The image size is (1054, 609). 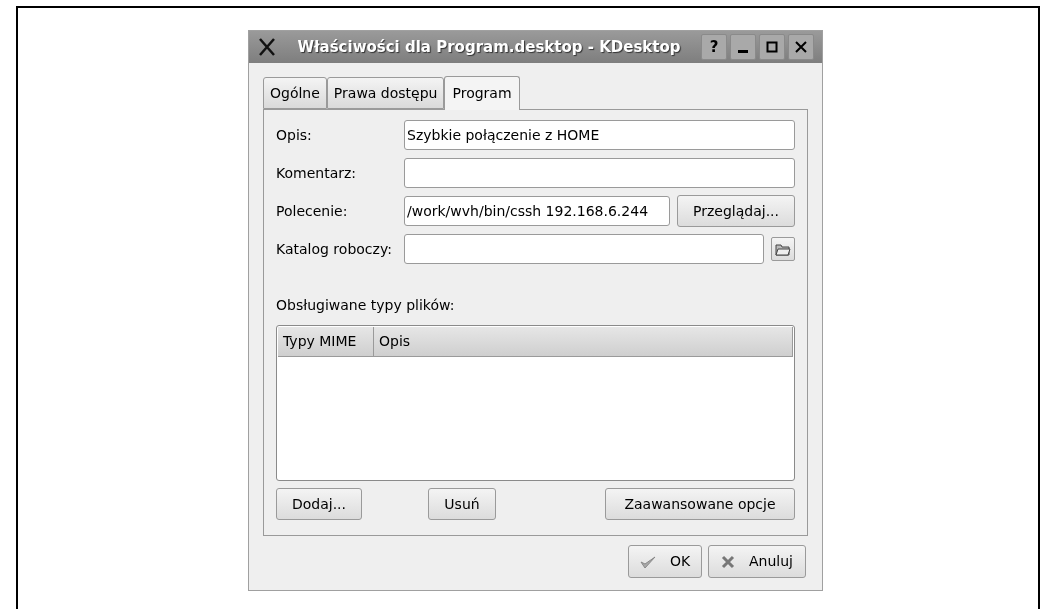 I want to click on field-label: Katalog roboczy:, so click(x=334, y=249).